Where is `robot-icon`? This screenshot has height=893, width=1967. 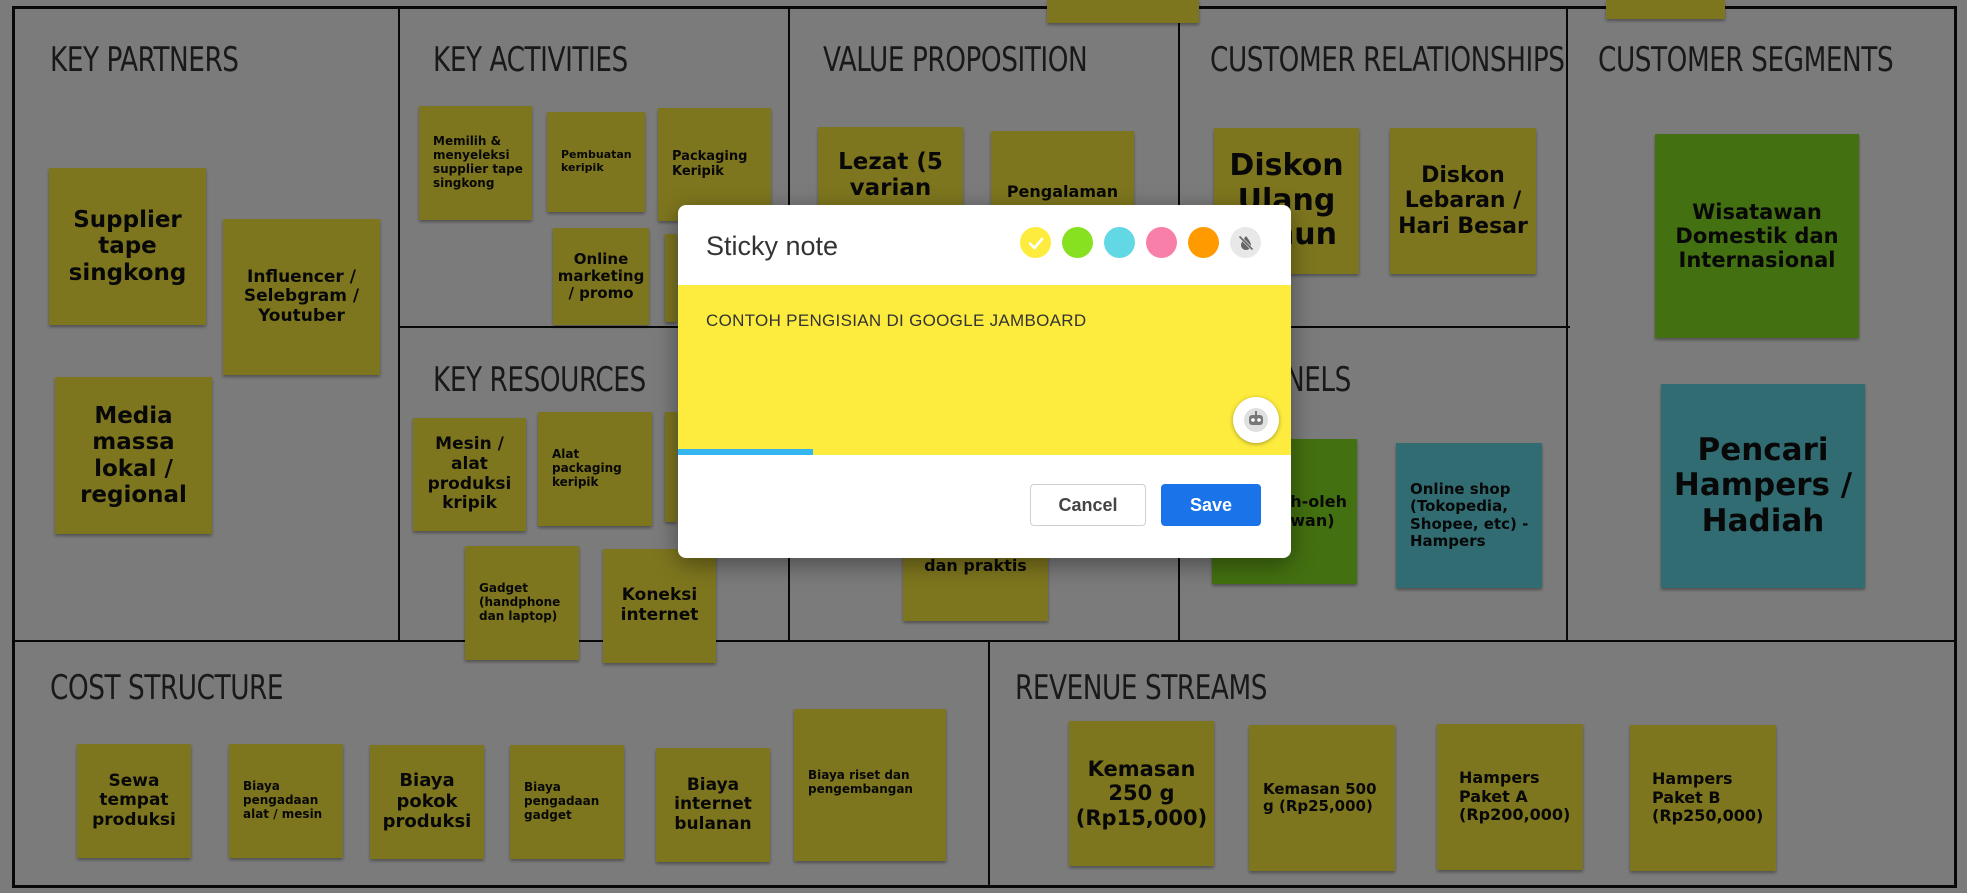
robot-icon is located at coordinates (1256, 420).